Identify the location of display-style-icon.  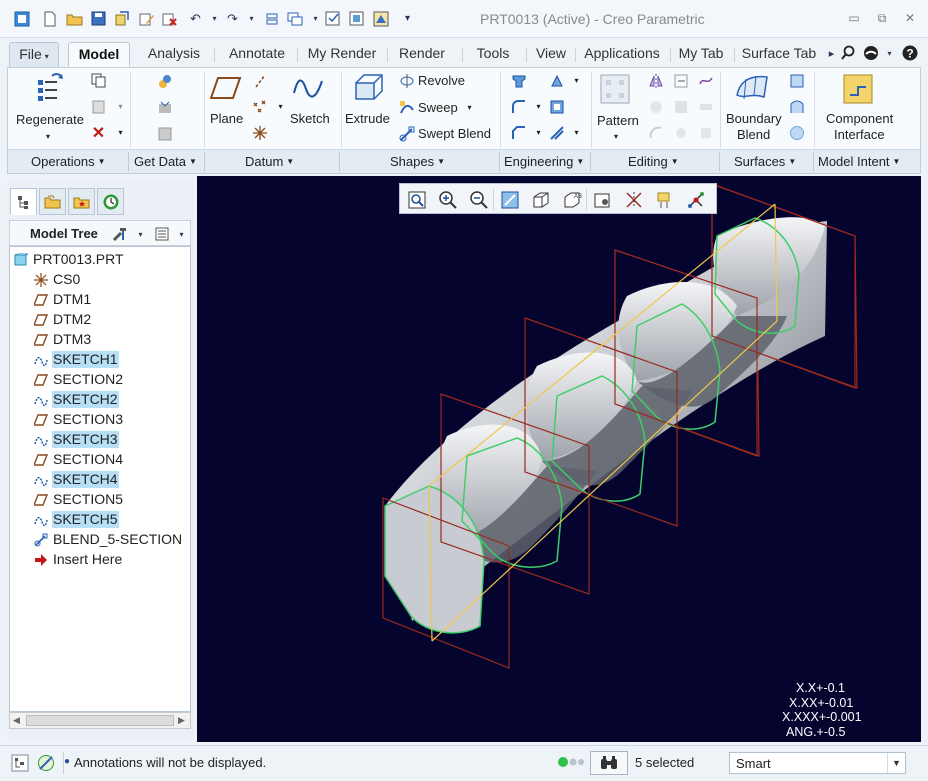
(540, 199).